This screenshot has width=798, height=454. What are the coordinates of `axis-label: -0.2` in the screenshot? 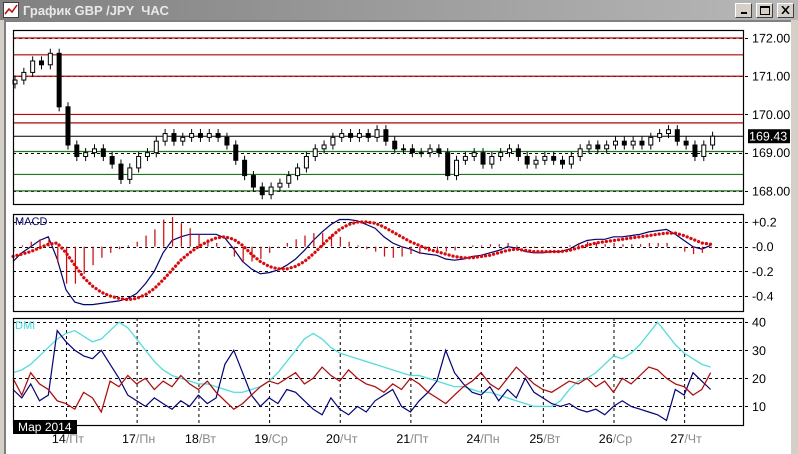 It's located at (763, 271).